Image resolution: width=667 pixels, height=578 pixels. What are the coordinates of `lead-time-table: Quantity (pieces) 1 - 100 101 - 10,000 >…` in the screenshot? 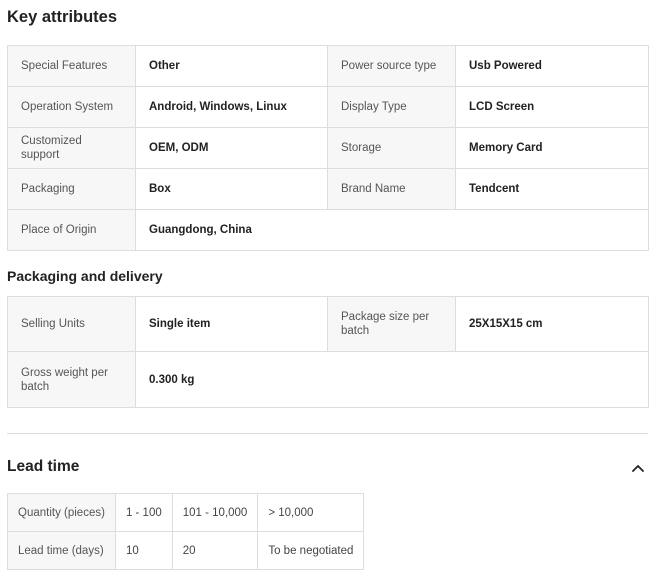 It's located at (186, 531).